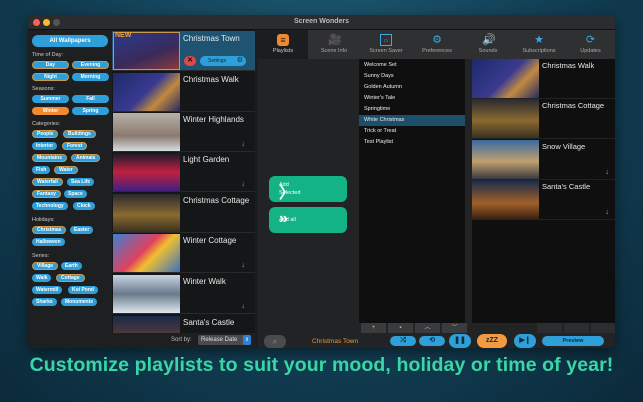 The image size is (643, 402). Describe the element at coordinates (66, 170) in the screenshot. I see `tag-water: Water` at that location.